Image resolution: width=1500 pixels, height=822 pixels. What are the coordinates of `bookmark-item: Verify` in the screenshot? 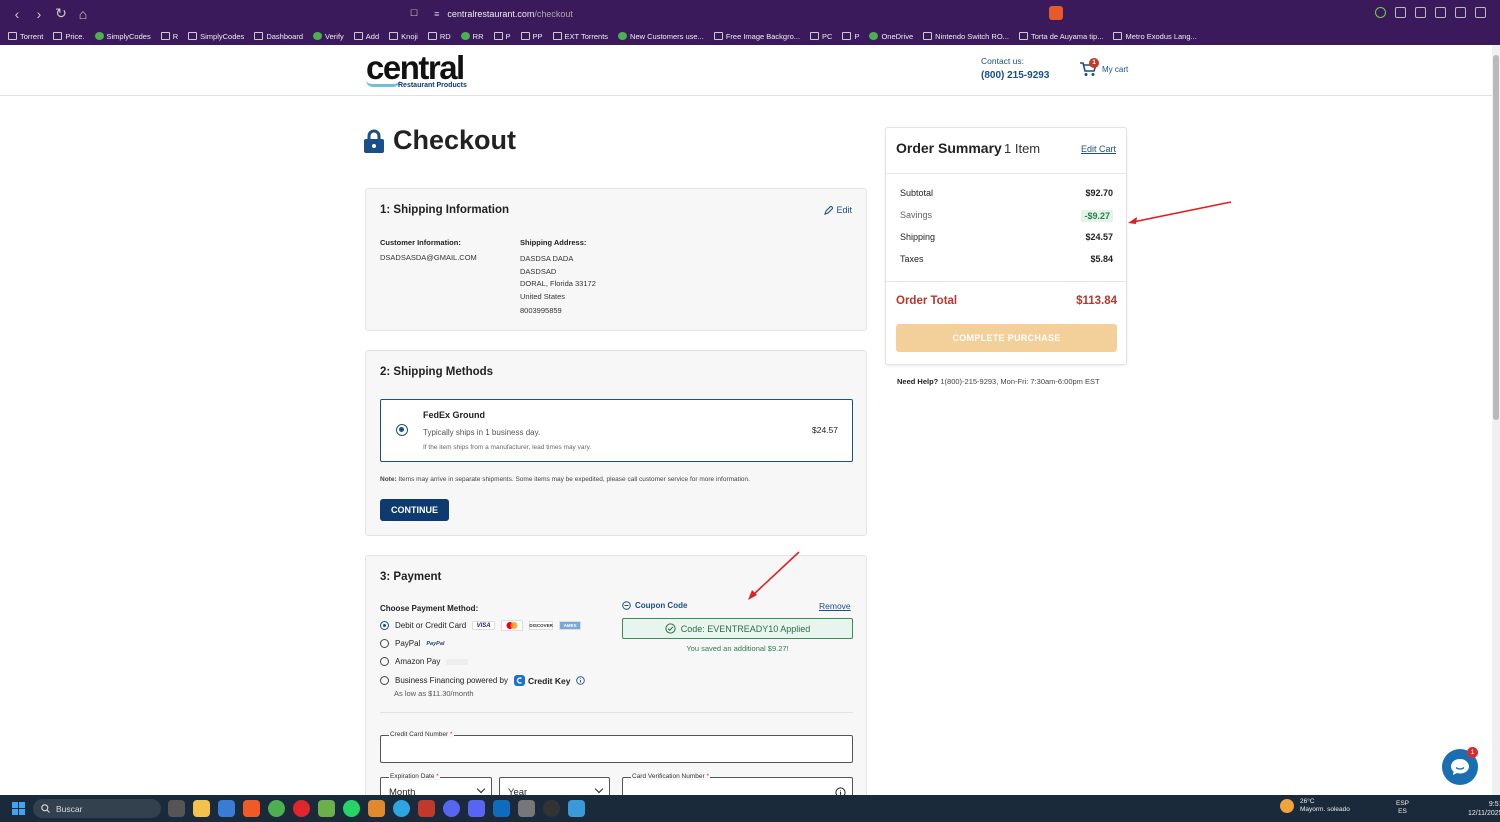 It's located at (328, 36).